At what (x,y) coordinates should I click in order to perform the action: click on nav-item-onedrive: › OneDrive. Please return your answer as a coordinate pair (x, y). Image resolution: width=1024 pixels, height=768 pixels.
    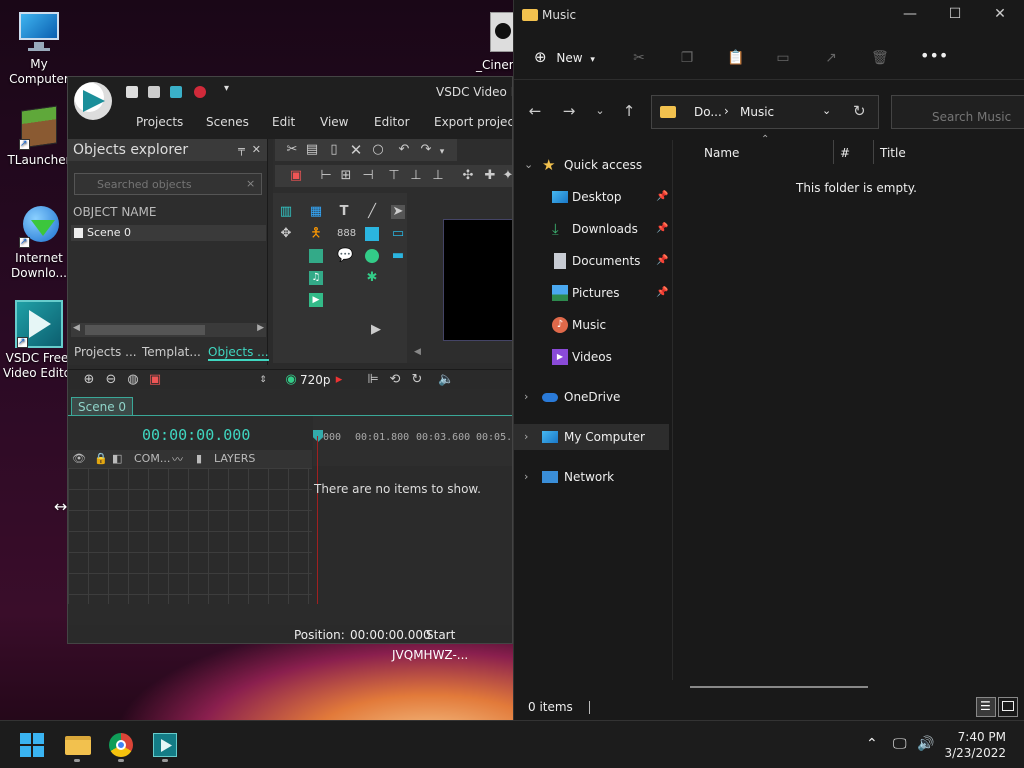
    Looking at the image, I should click on (591, 397).